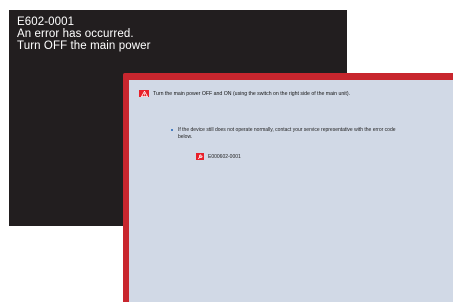 The width and height of the screenshot is (453, 302). I want to click on error-code-row: E000602-0001, so click(218, 156).